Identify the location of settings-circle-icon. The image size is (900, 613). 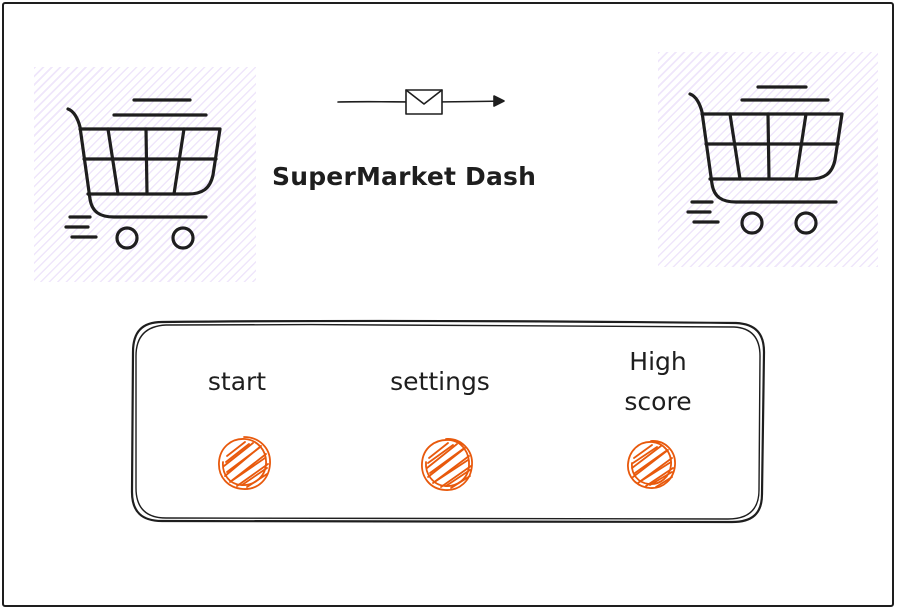
(447, 464).